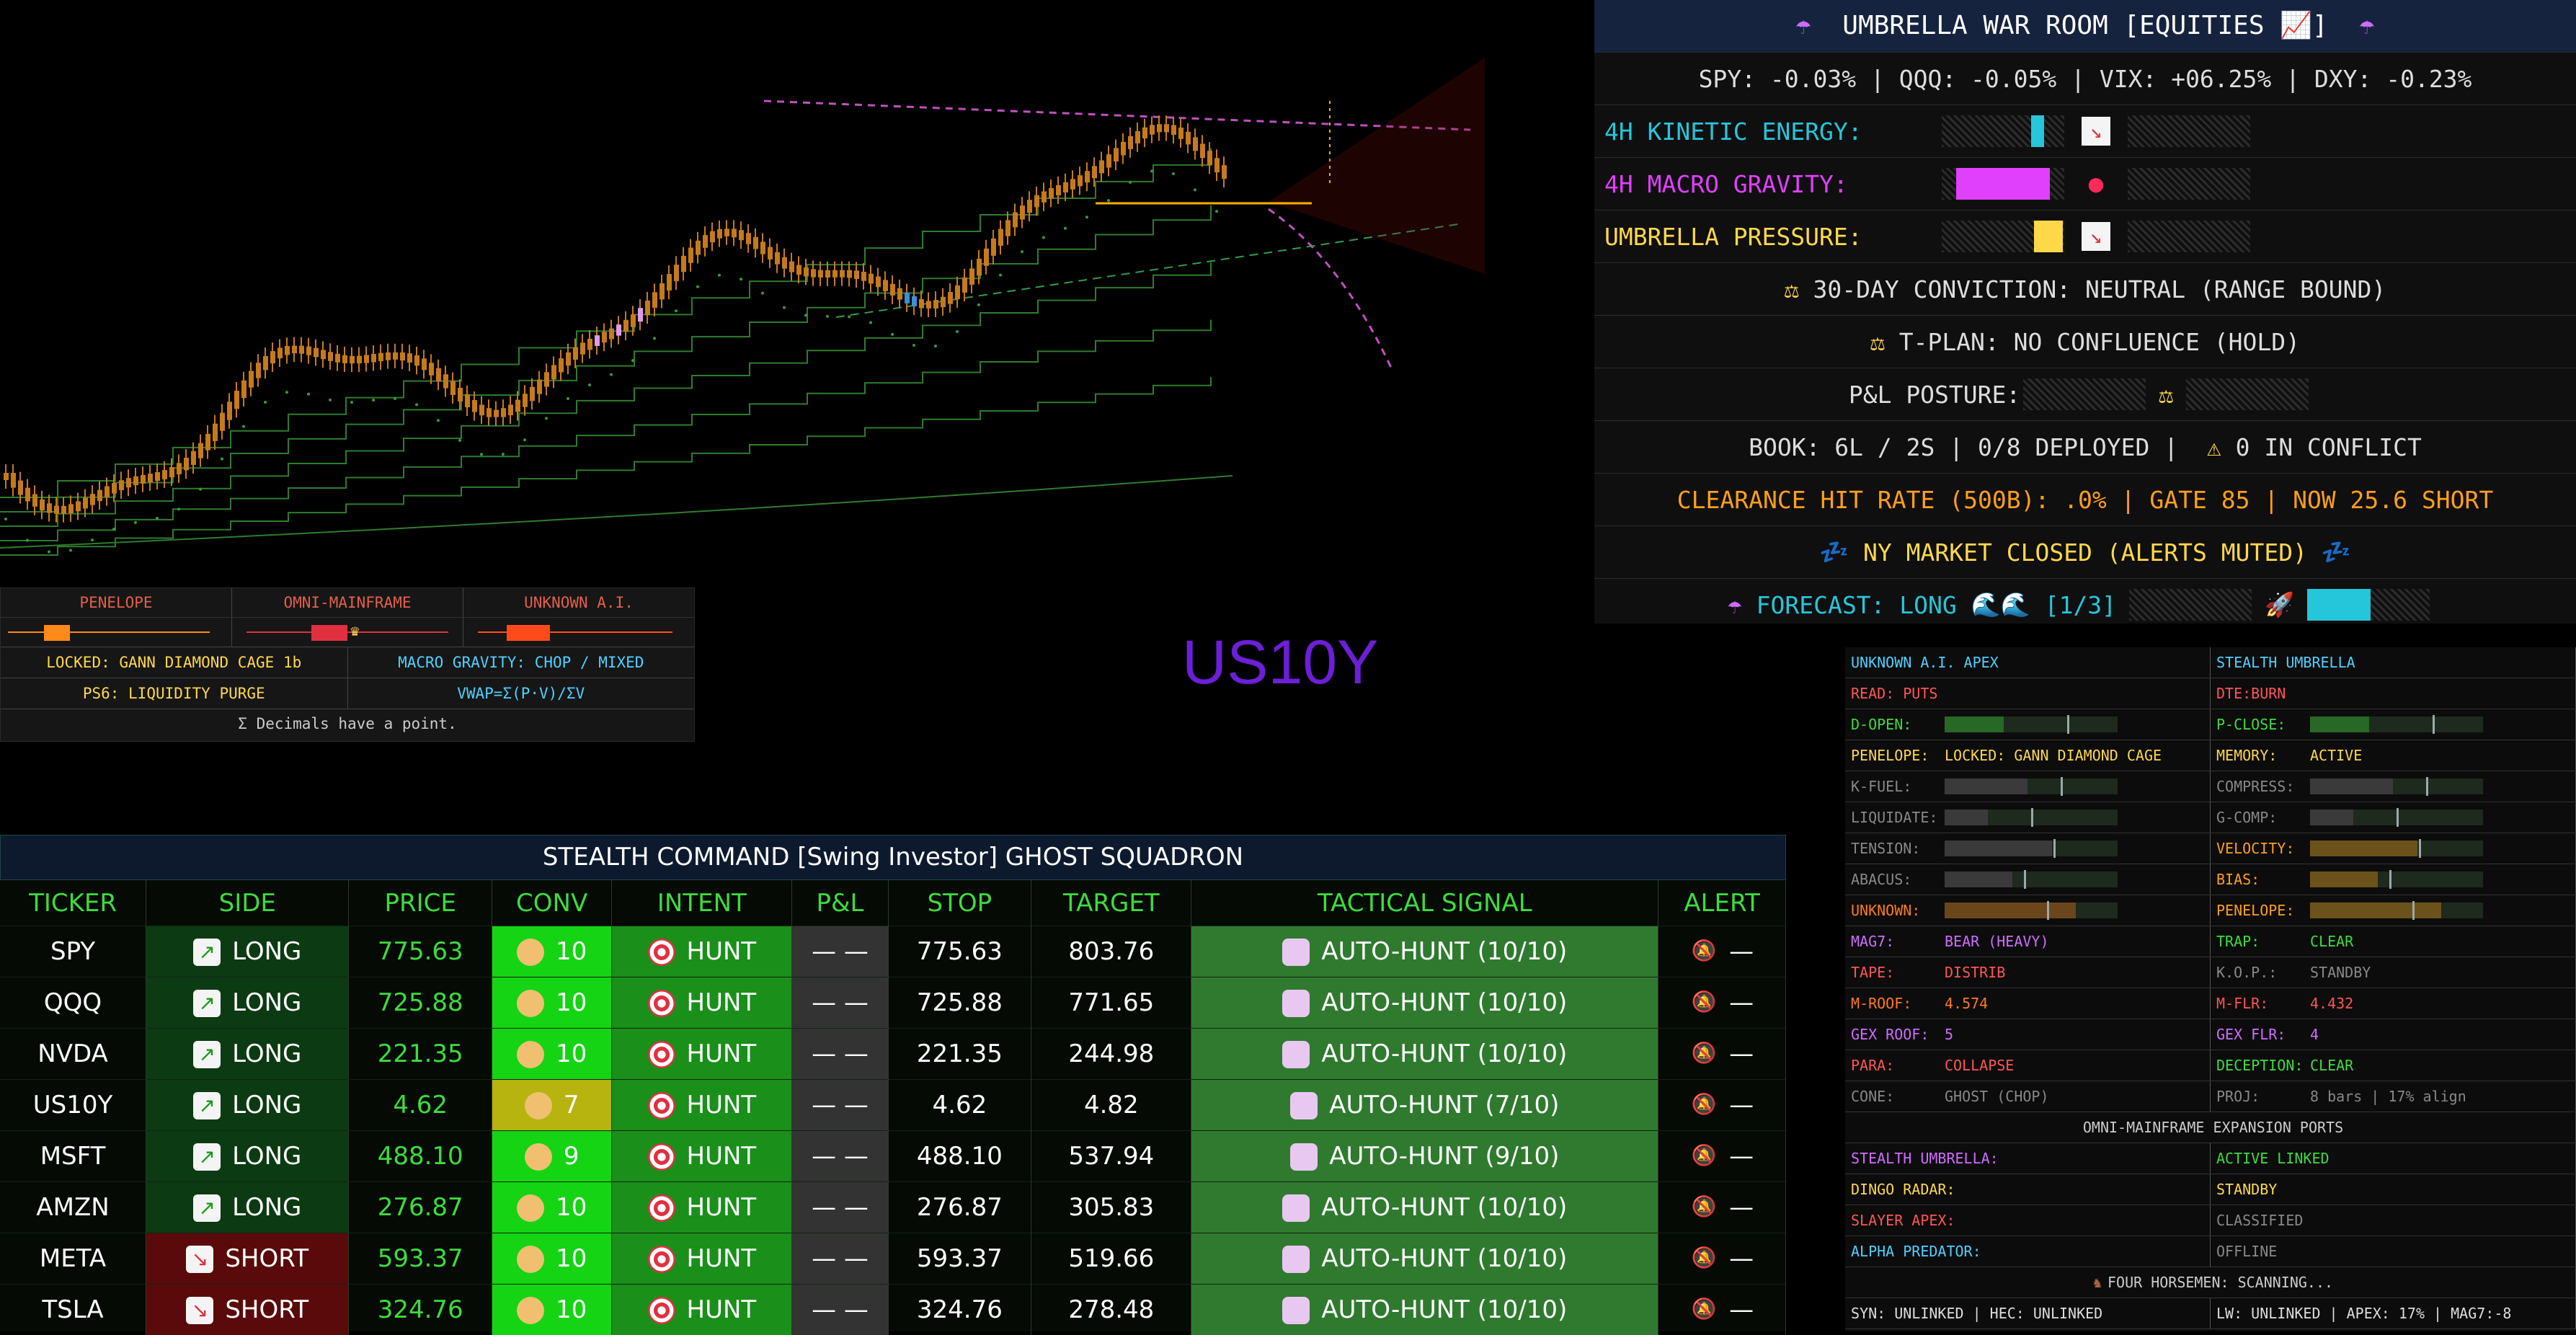 The height and width of the screenshot is (1335, 2576). What do you see at coordinates (248, 1207) in the screenshot?
I see `cell-side: ↗LONG` at bounding box center [248, 1207].